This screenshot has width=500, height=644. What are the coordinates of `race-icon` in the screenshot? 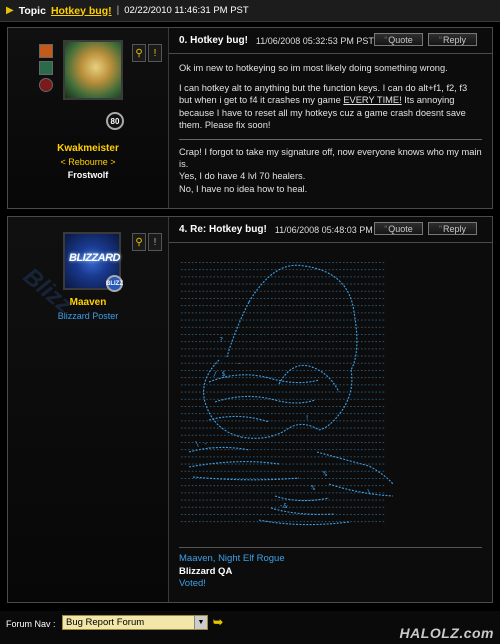 It's located at (46, 68).